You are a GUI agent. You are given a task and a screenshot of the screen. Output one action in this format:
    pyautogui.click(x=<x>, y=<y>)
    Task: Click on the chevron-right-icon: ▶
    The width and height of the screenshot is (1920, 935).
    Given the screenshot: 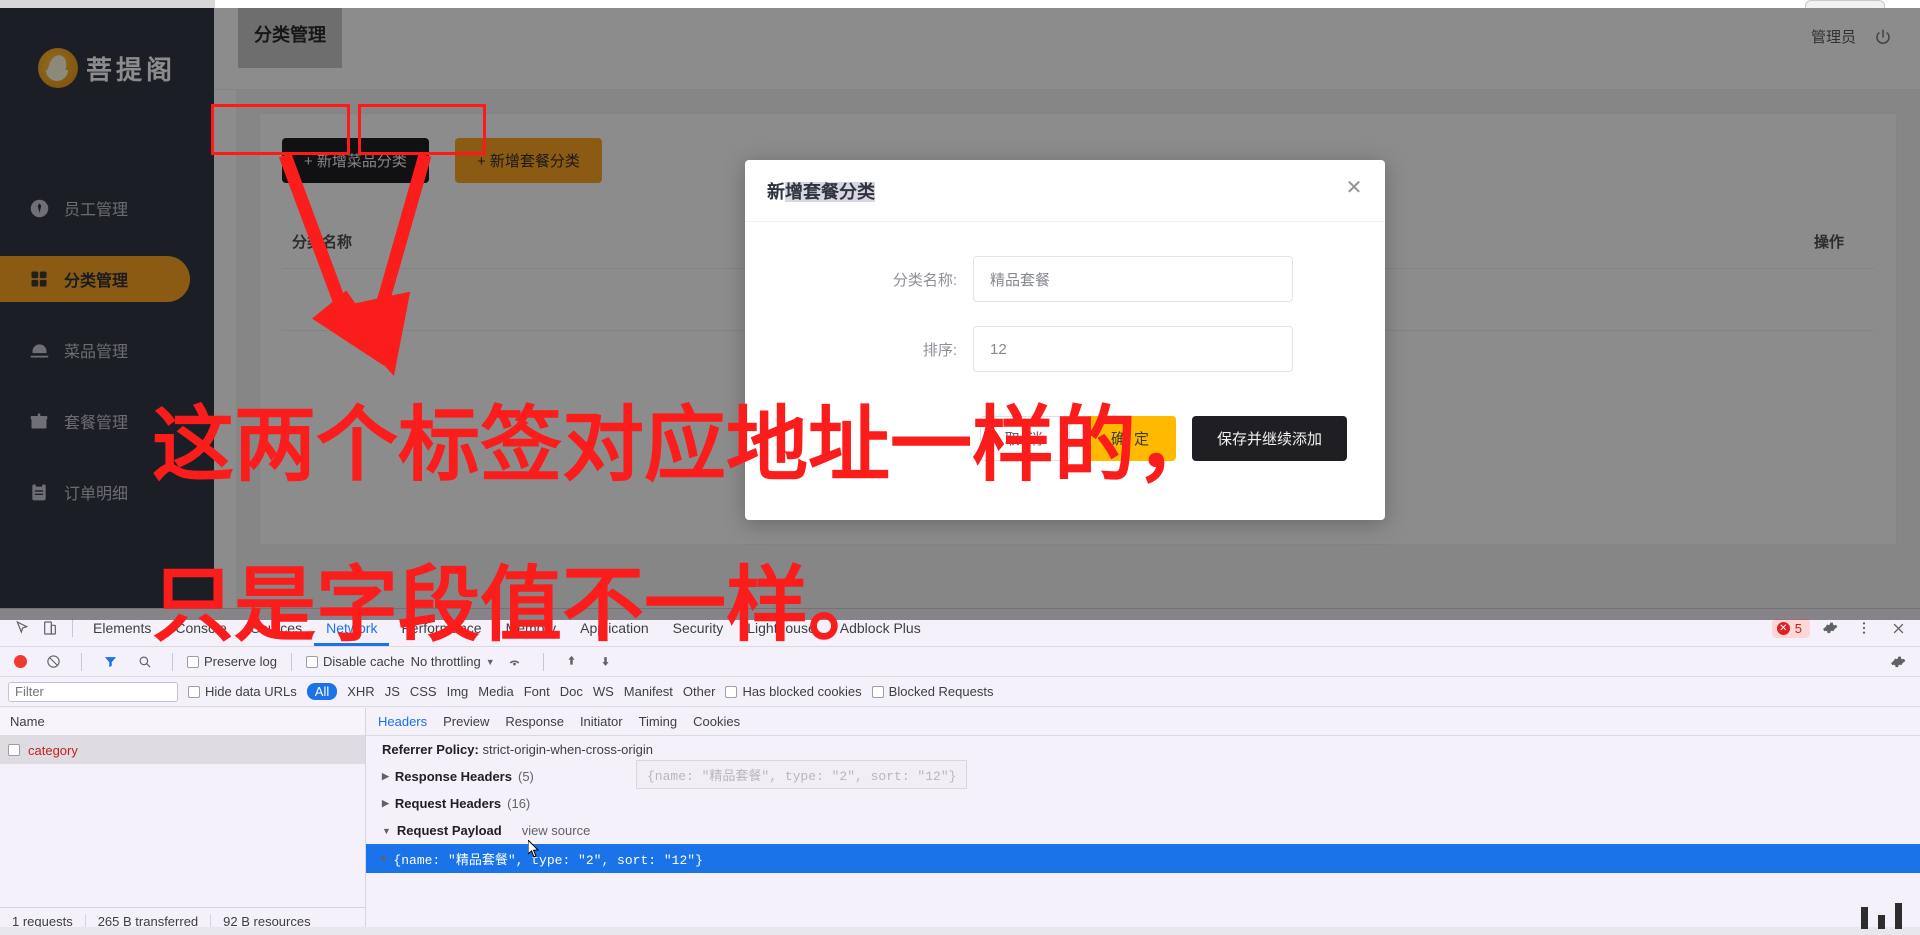 What is the action you would take?
    pyautogui.click(x=385, y=776)
    